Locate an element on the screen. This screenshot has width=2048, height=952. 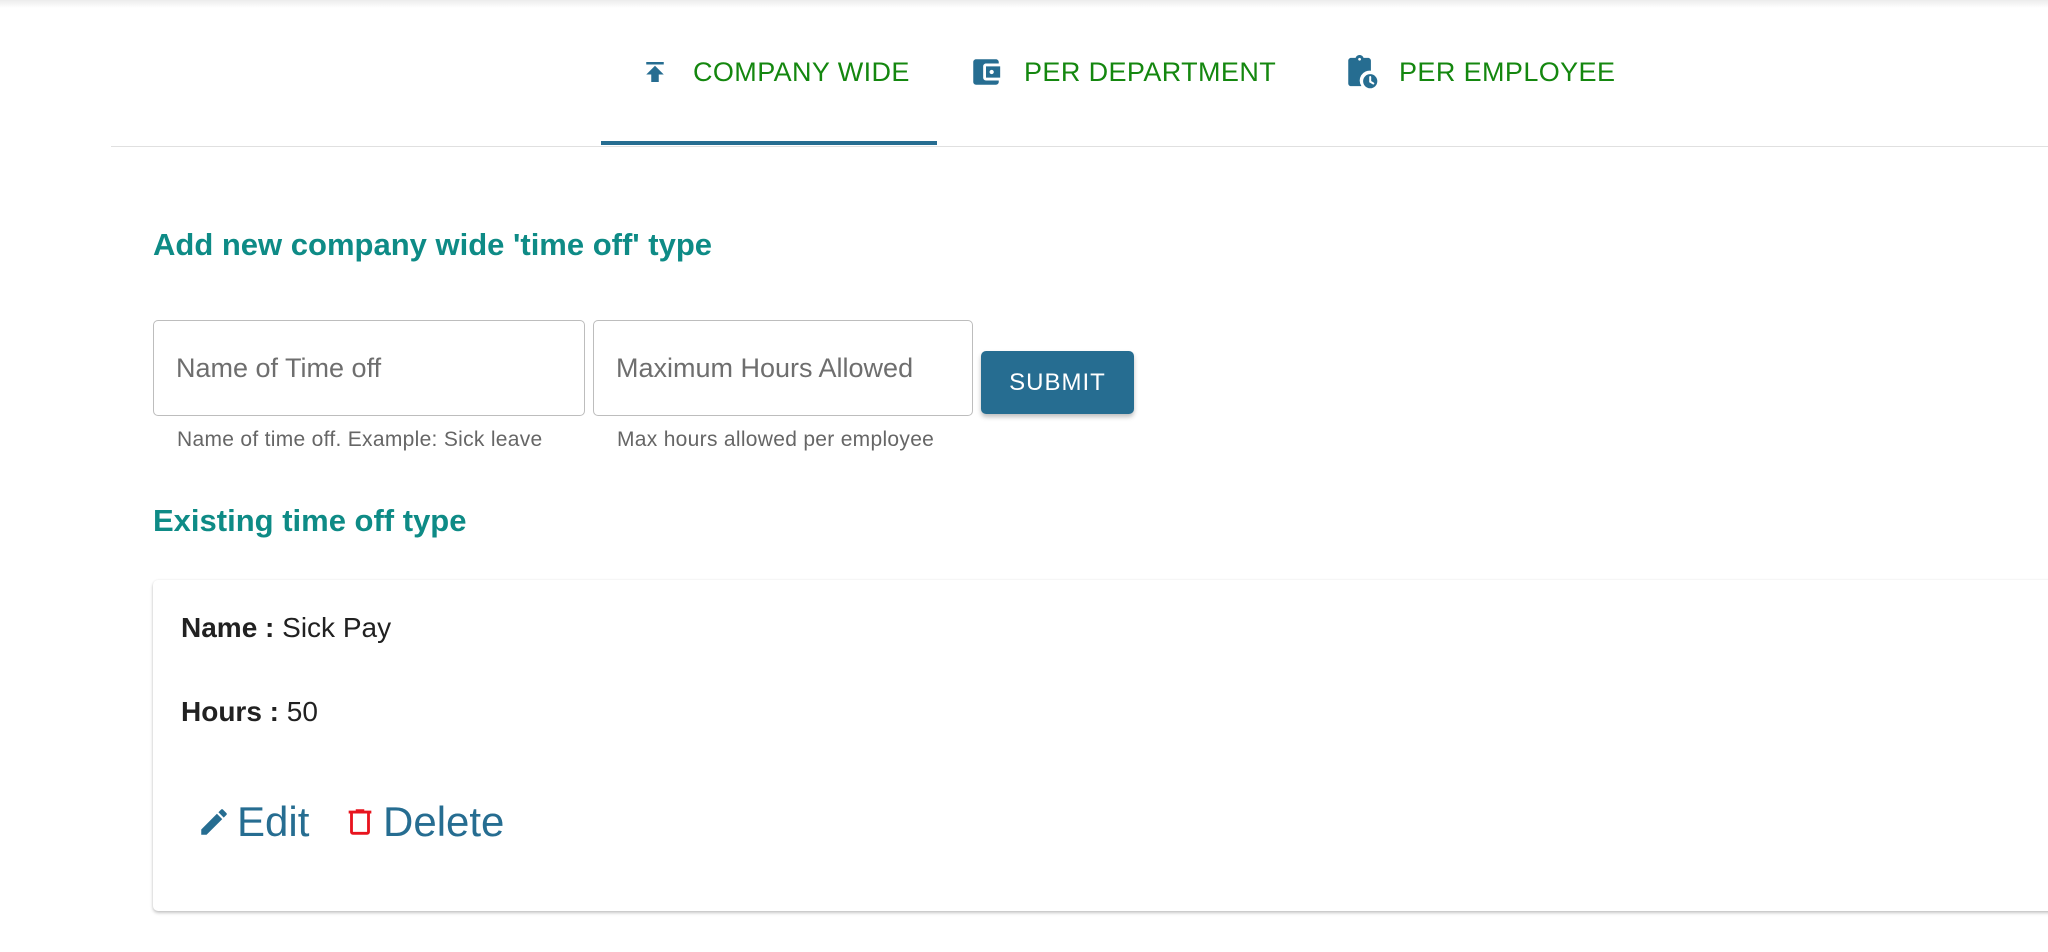
clipboard-clock-icon is located at coordinates (1361, 72).